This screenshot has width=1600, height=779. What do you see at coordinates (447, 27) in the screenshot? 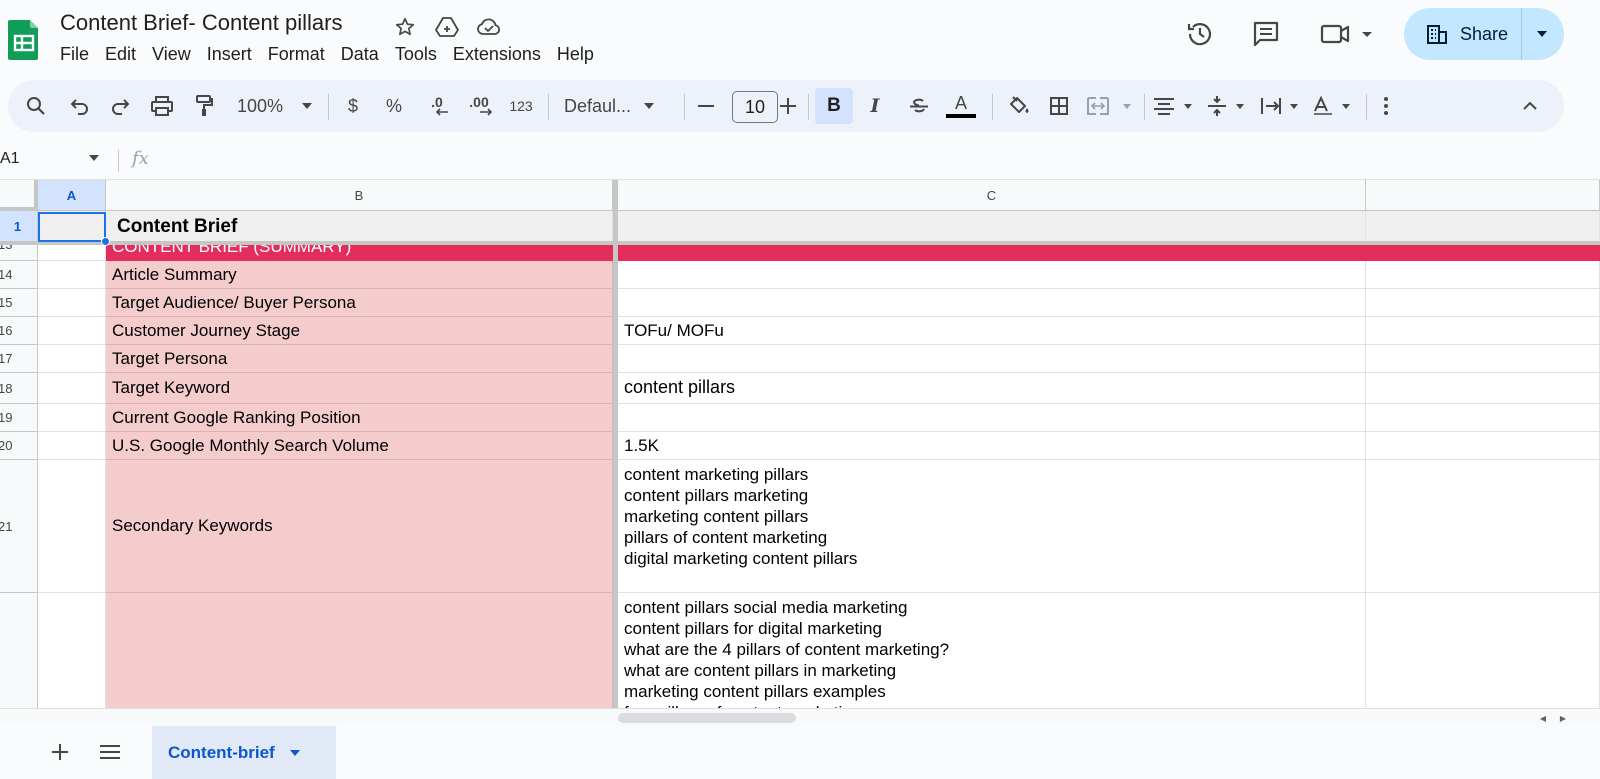
I see `move-to-drive-icon` at bounding box center [447, 27].